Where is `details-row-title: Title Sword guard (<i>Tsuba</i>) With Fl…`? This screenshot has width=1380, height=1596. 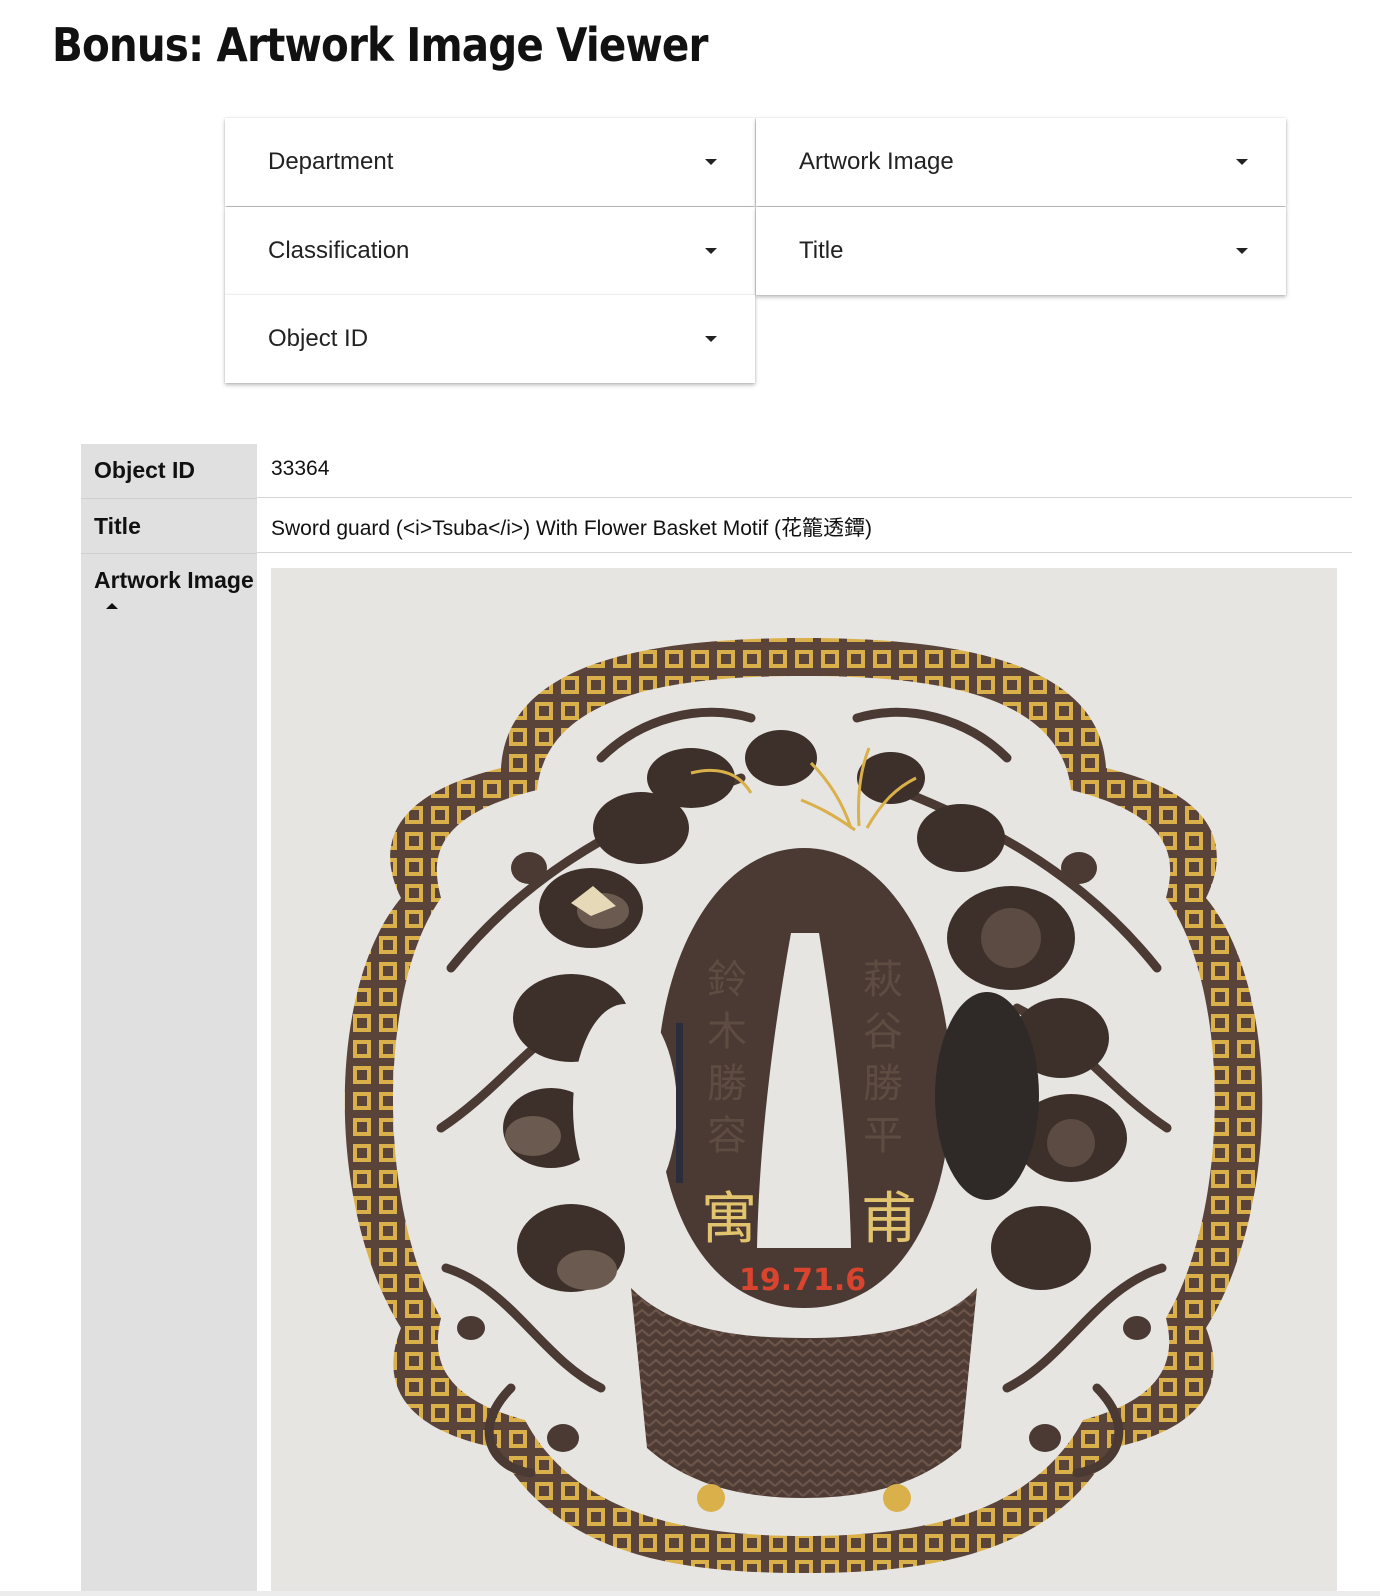
details-row-title: Title Sword guard (<i>Tsuba</i>) With Fl… is located at coordinates (716, 525).